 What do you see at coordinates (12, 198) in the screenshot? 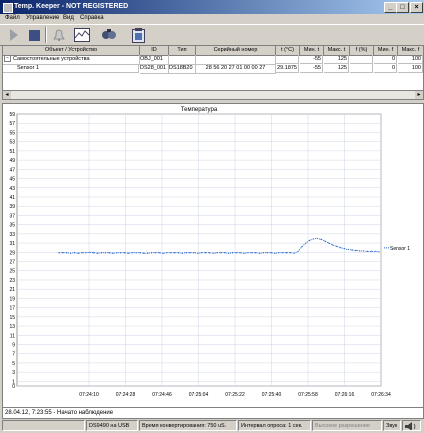
I see `y-tick-label: 41` at bounding box center [12, 198].